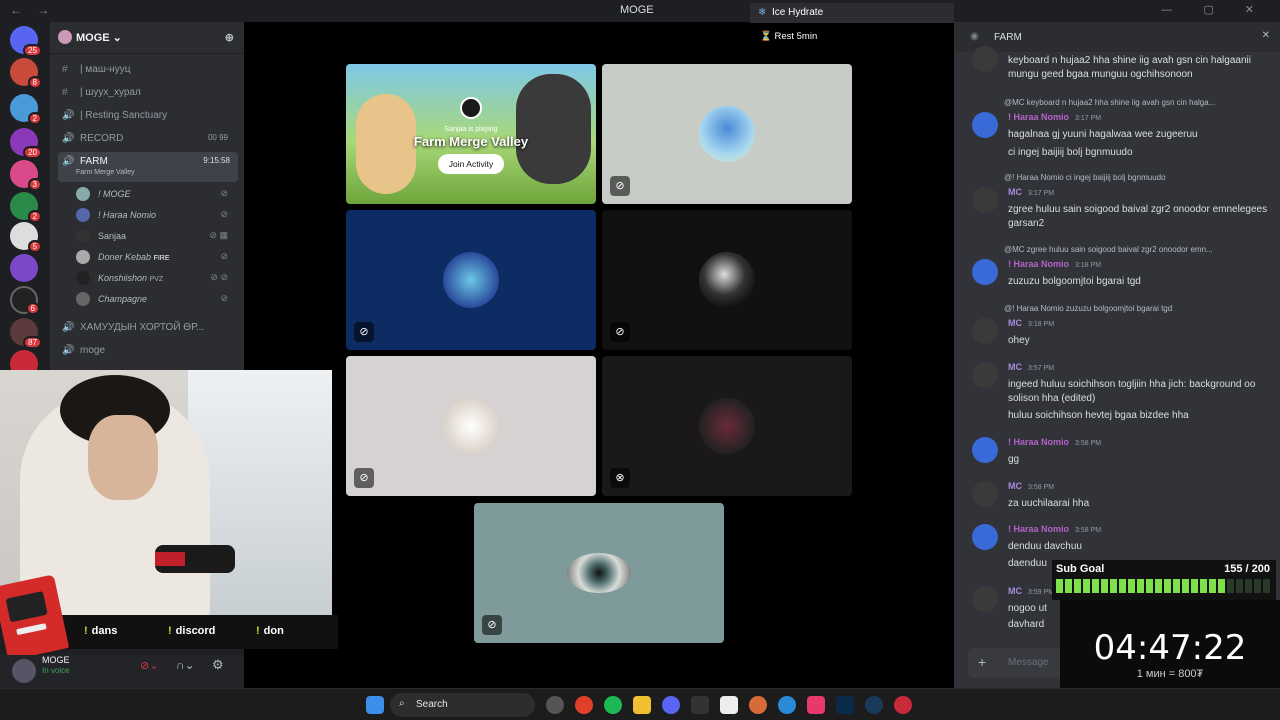 The width and height of the screenshot is (1280, 720). I want to click on mic-muted-icon: ⊘⌄, so click(149, 665).